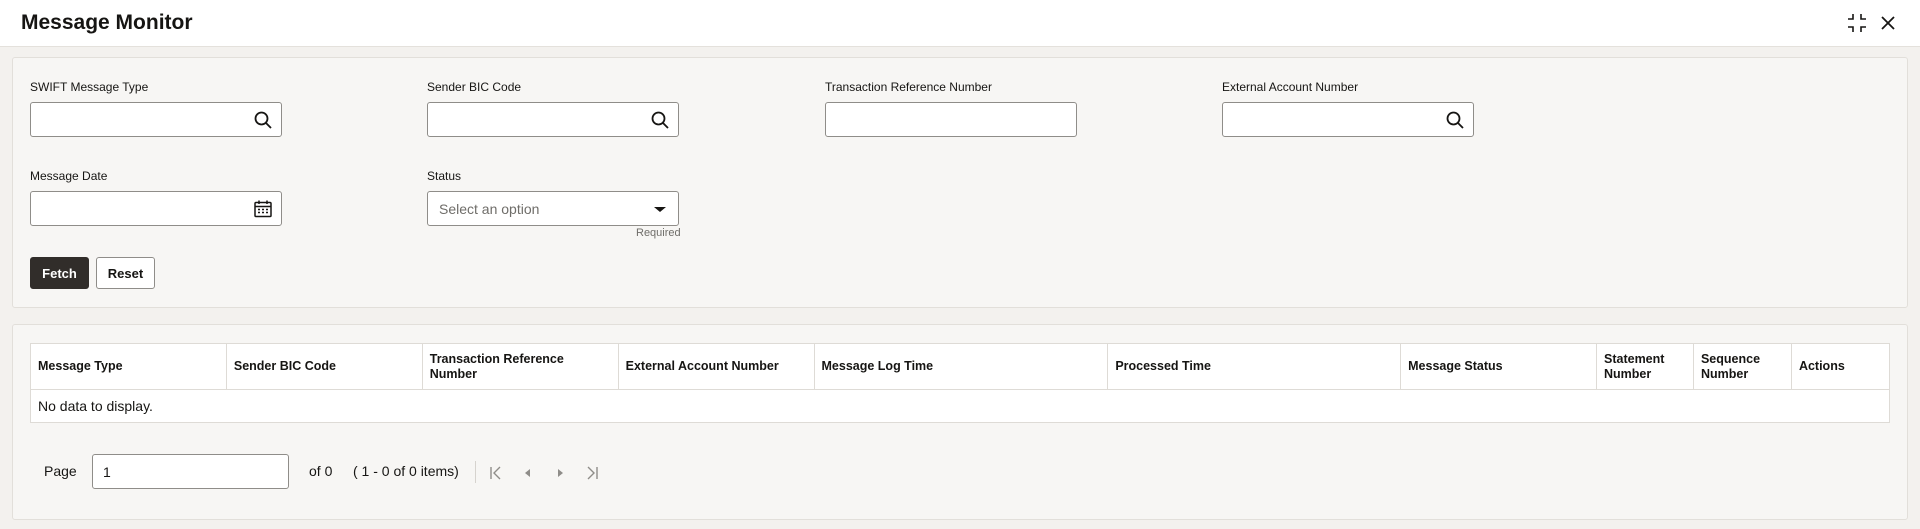 The image size is (1920, 529). What do you see at coordinates (960, 23) in the screenshot?
I see `title-bar: Message Monitor` at bounding box center [960, 23].